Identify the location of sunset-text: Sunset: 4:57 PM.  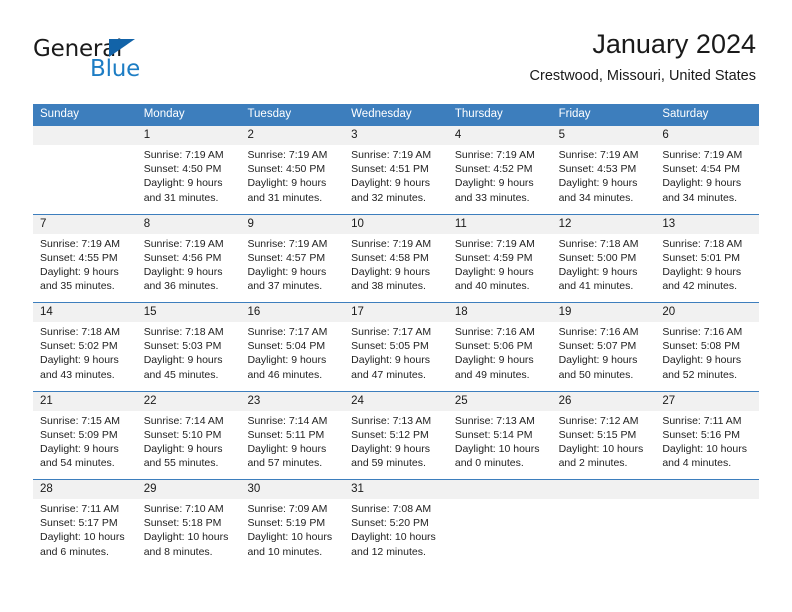
(286, 257).